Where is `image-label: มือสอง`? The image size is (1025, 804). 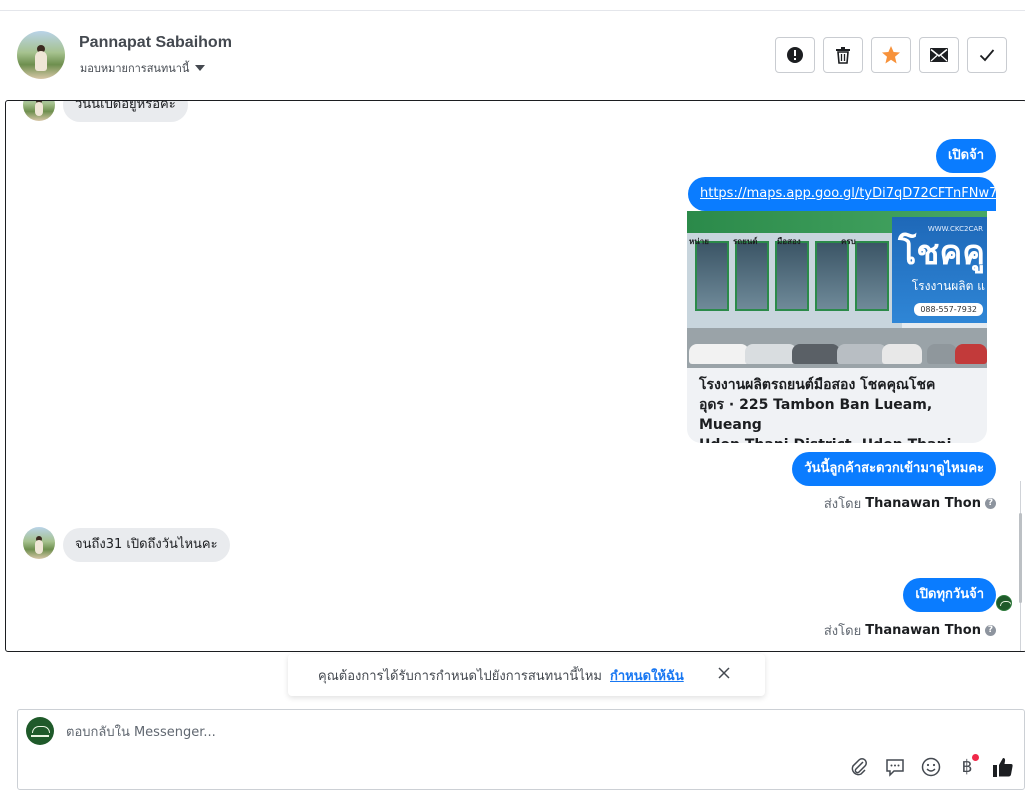 image-label: มือสอง is located at coordinates (789, 241).